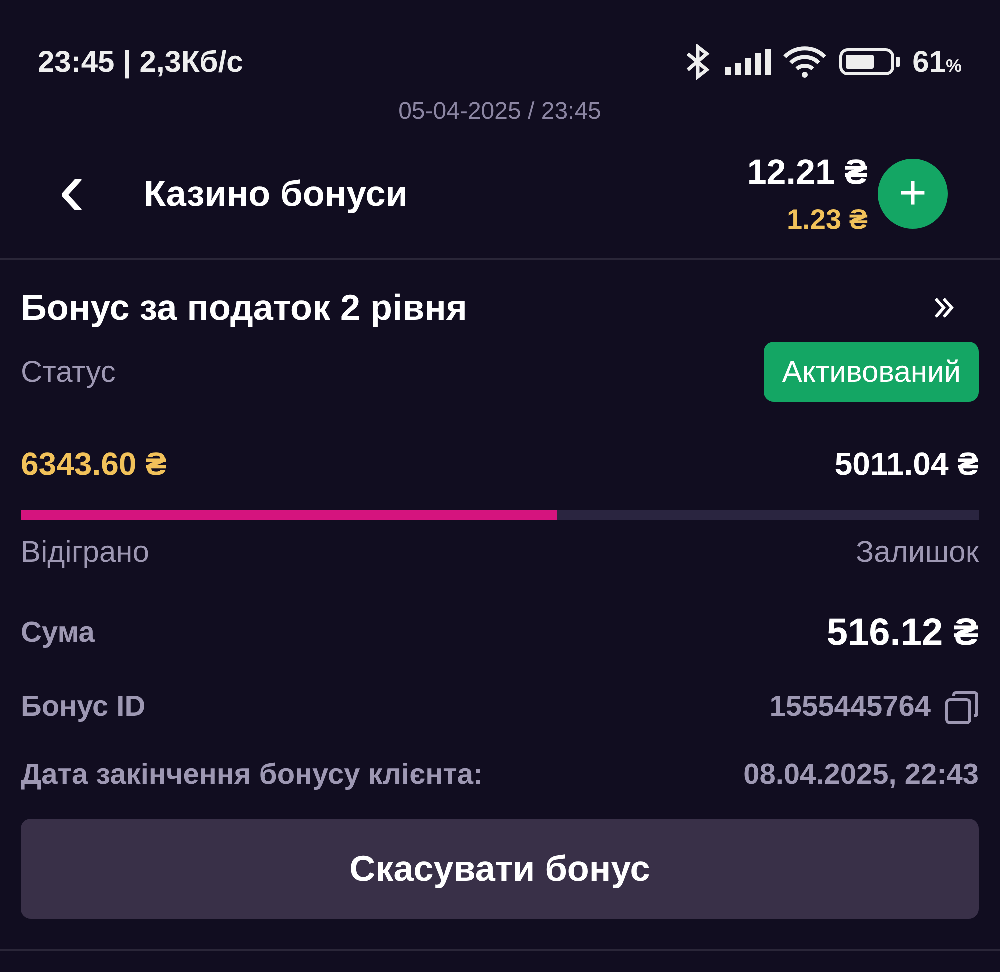  Describe the element at coordinates (276, 194) in the screenshot. I see `page-title: Казино бонуси` at that location.